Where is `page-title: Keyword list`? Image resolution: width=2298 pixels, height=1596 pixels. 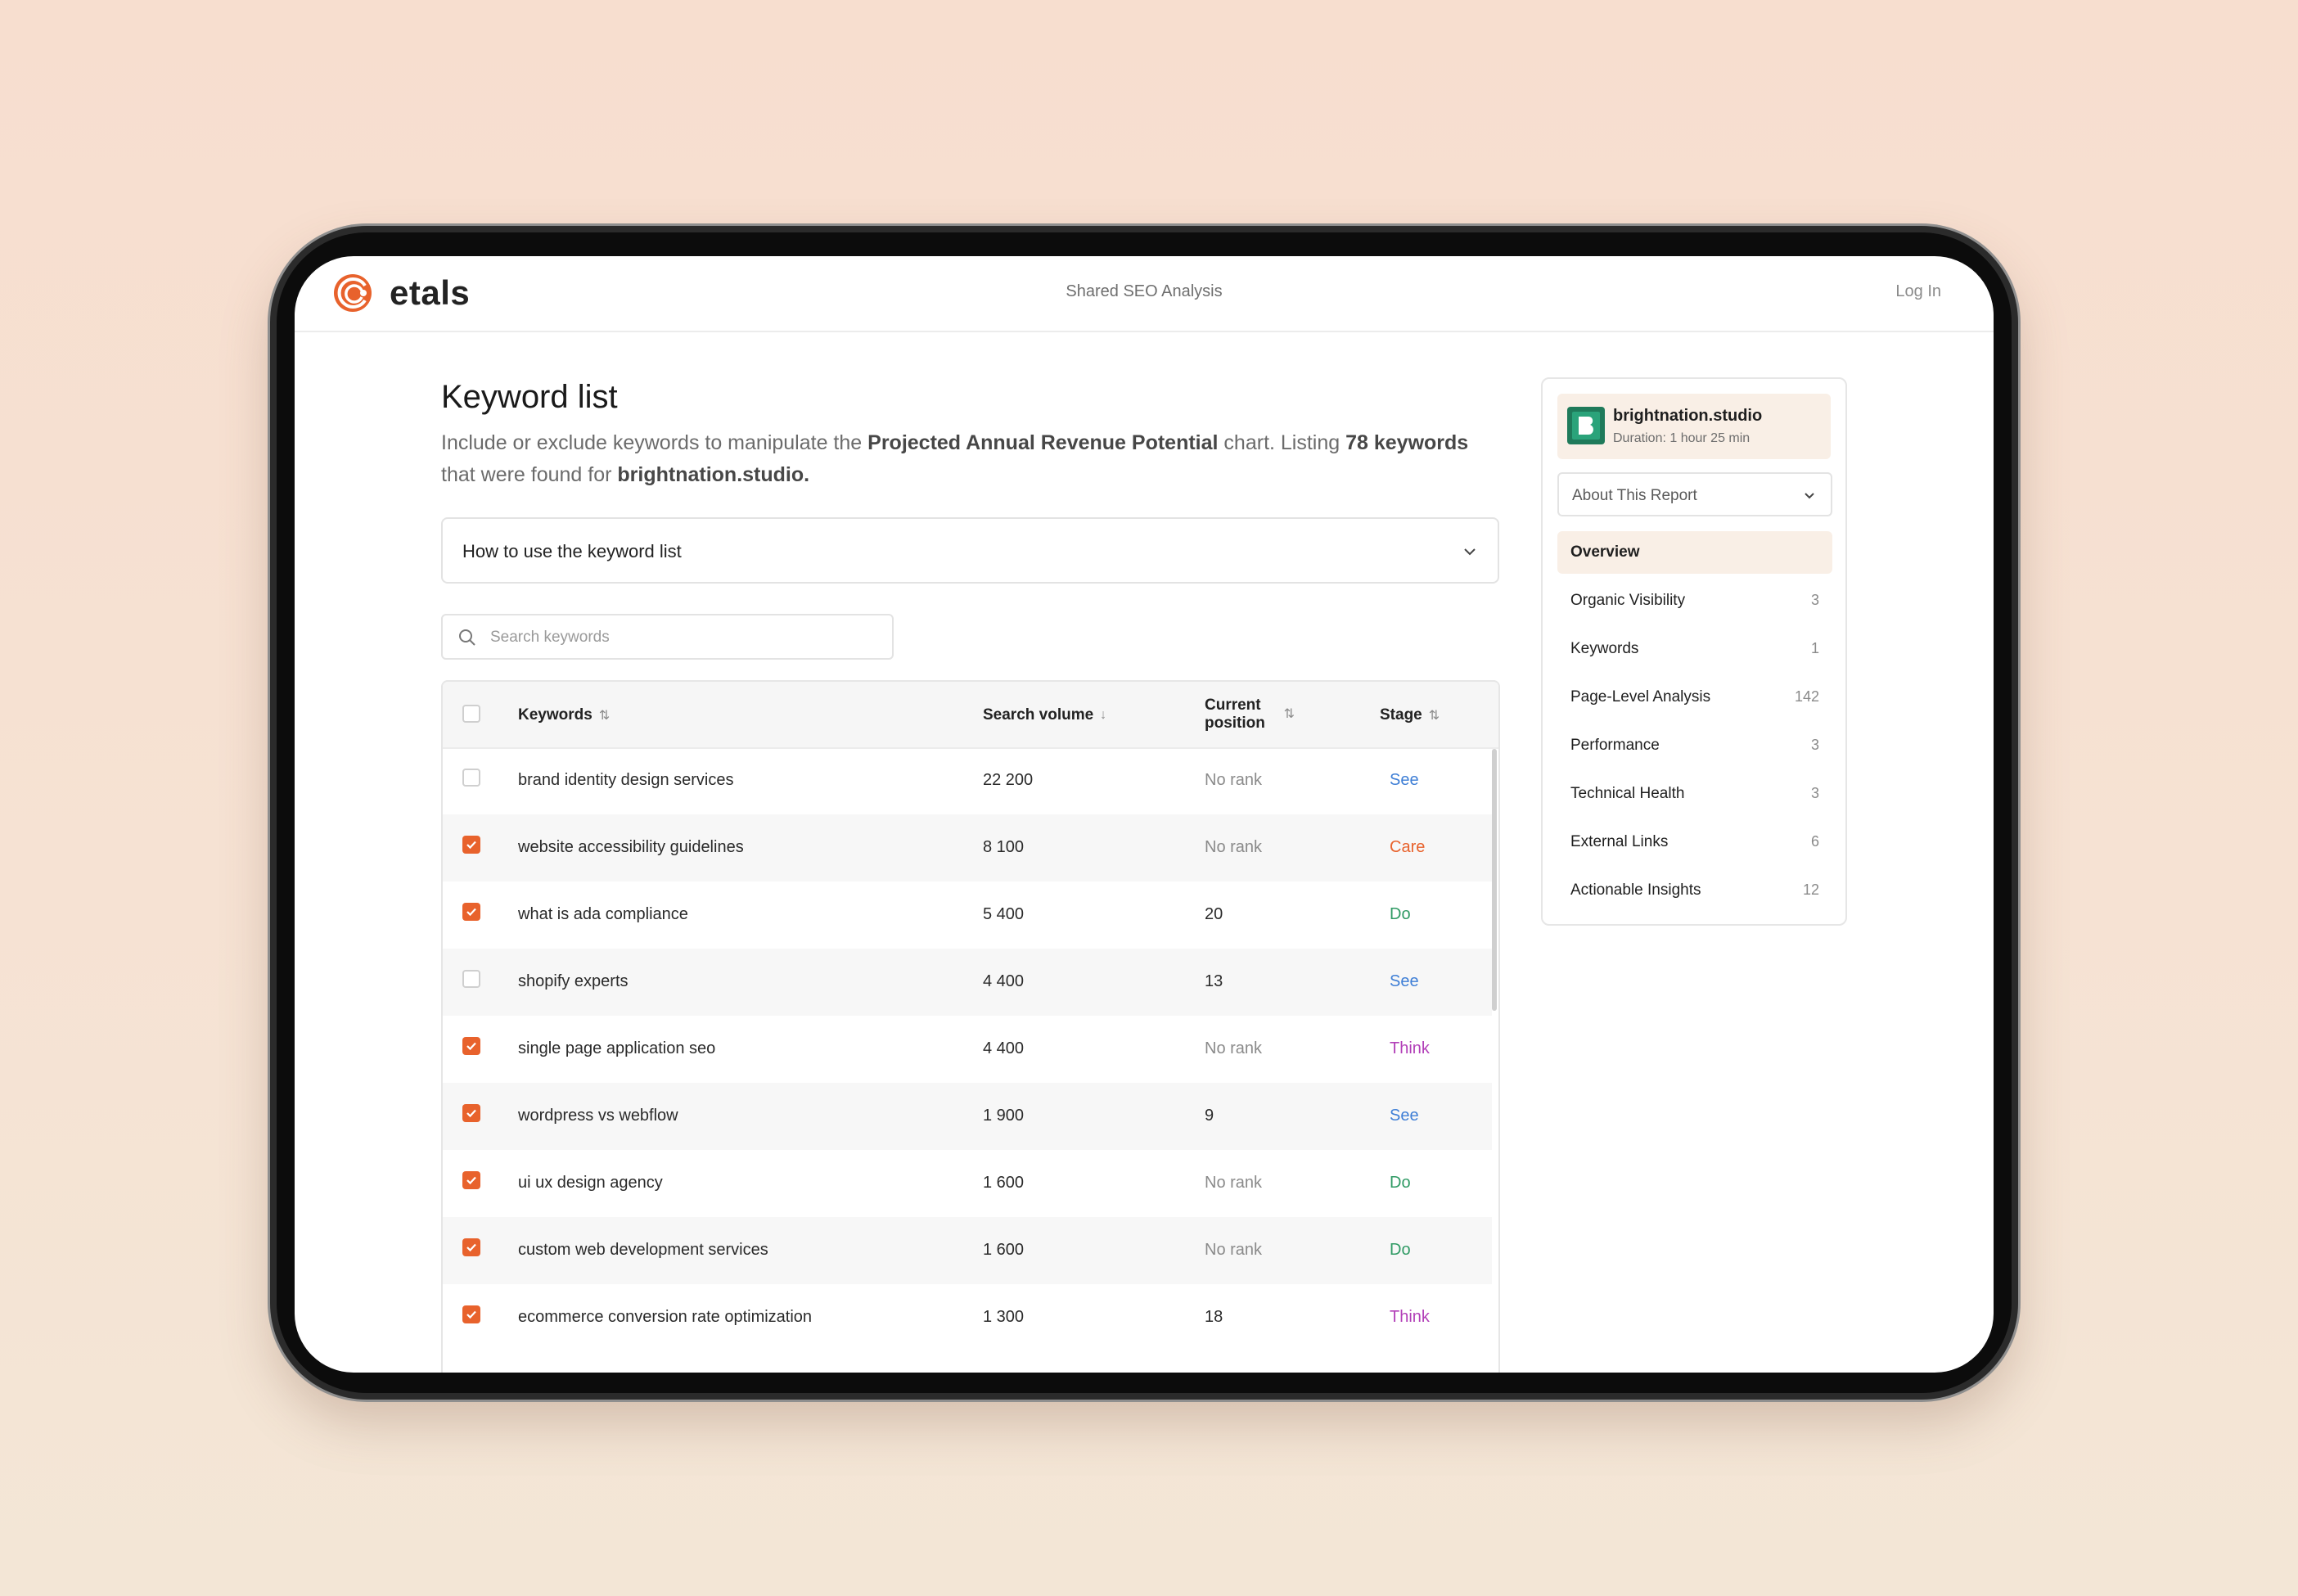 page-title: Keyword list is located at coordinates (529, 397).